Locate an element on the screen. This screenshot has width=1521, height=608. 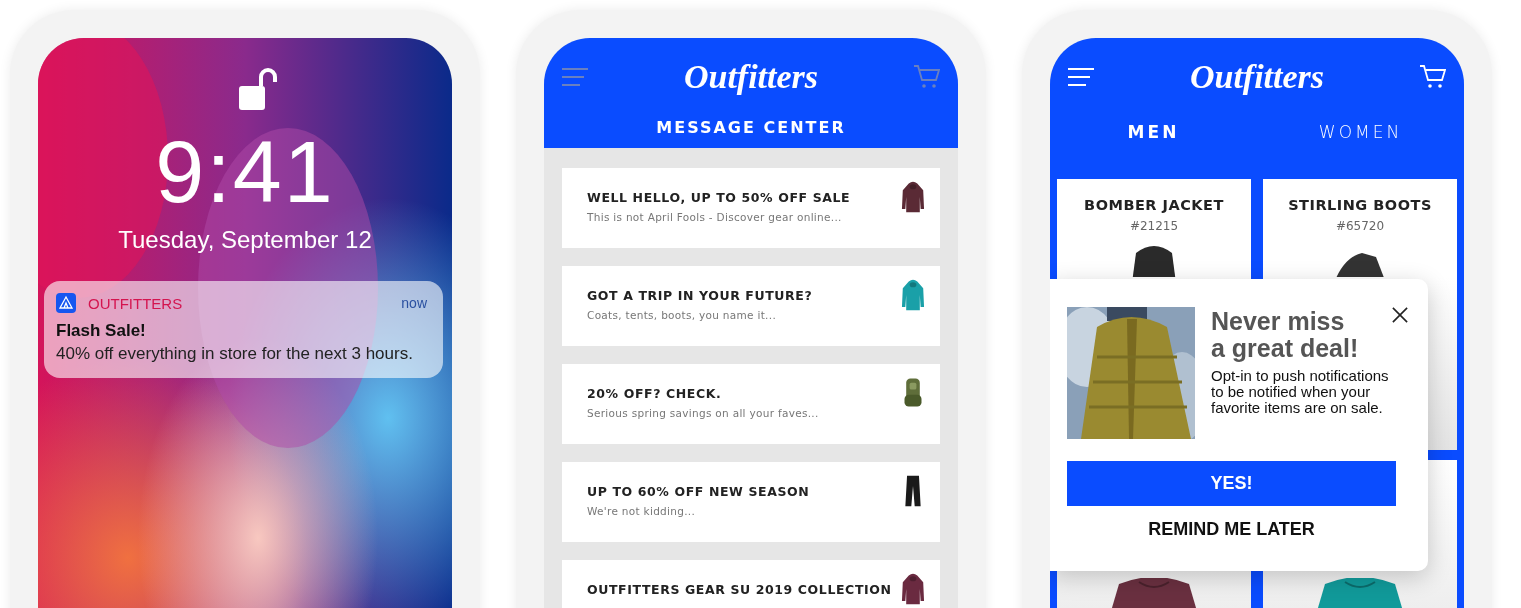
clock-time: 9:41 is located at coordinates (245, 172).